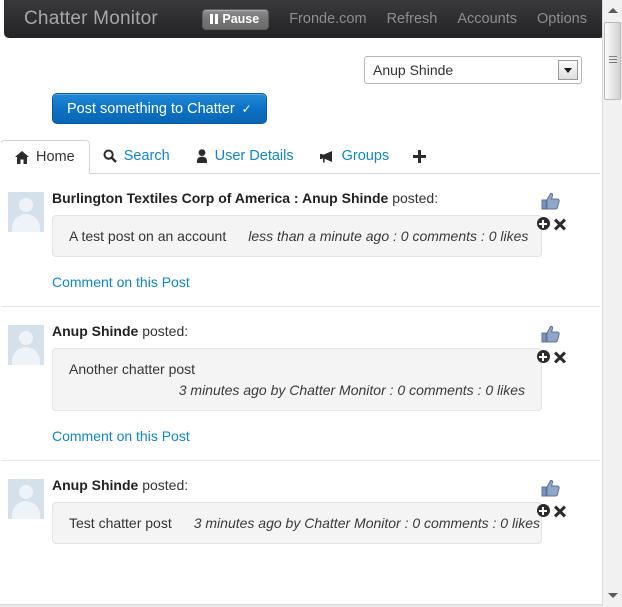 The width and height of the screenshot is (622, 607). I want to click on tab-search-label: Search, so click(146, 156).